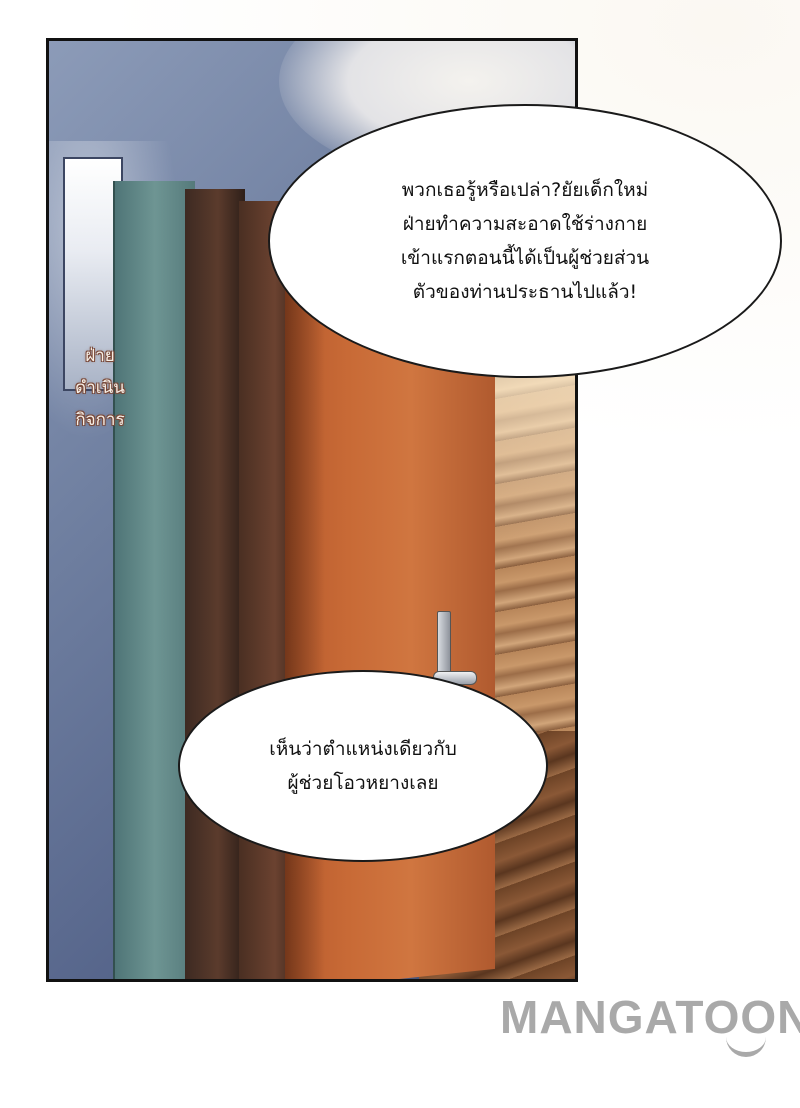 This screenshot has height=1108, width=800. I want to click on speech-line: พวกเธอรู้หรือเปล่า?ยัยเด็กใหม่, so click(525, 190).